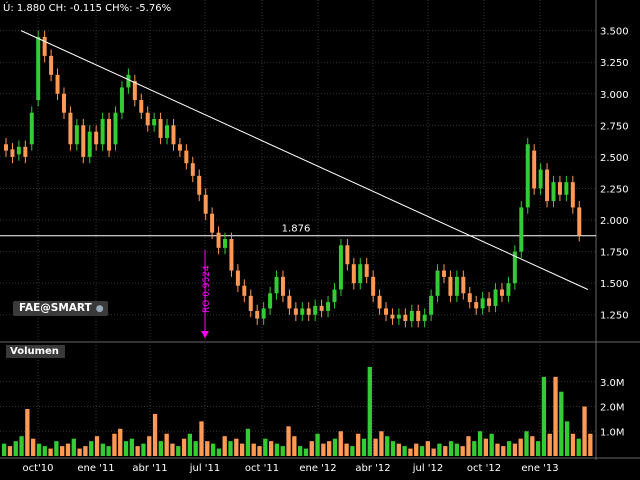 The height and width of the screenshot is (480, 640). Describe the element at coordinates (614, 284) in the screenshot. I see `price-tick-label: 1.500` at that location.